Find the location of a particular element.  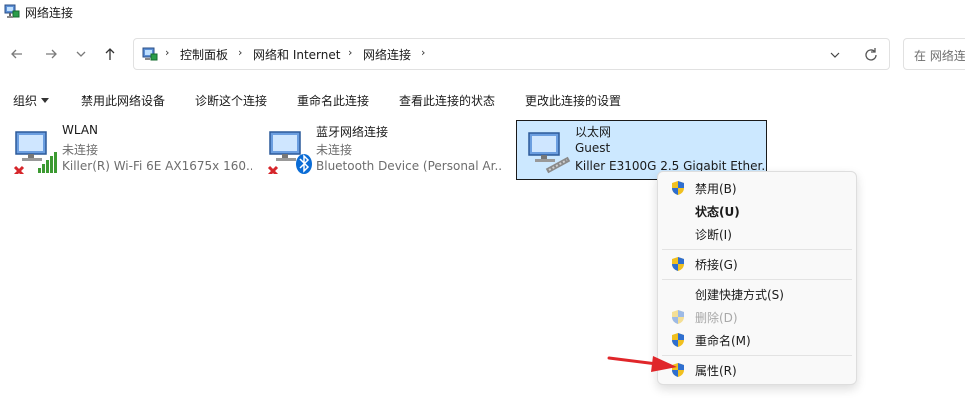

search-box: 在 网络连 is located at coordinates (934, 54).